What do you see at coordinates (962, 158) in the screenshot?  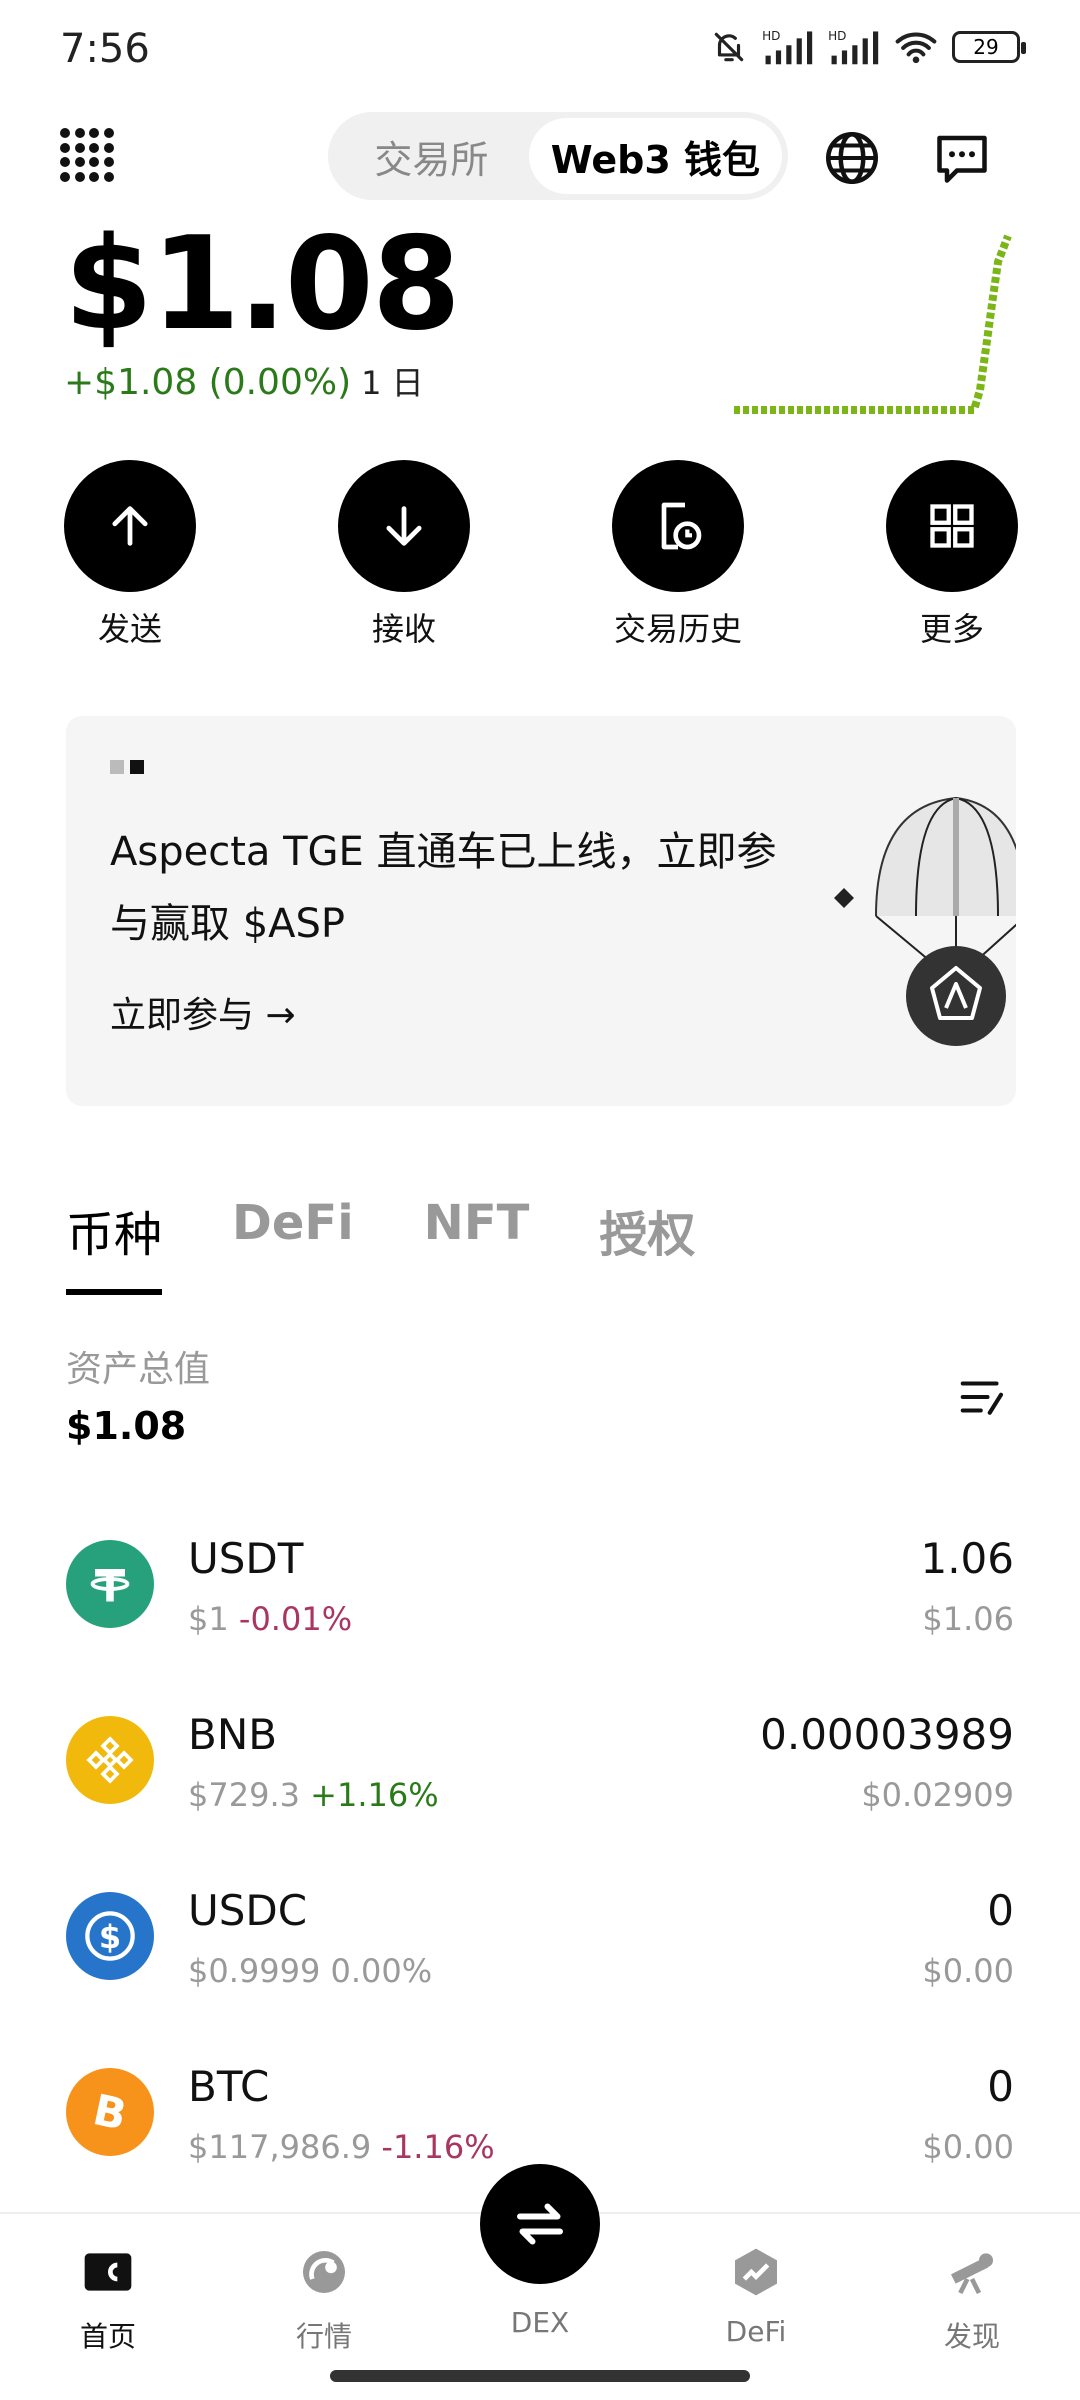 I see `message-icon` at bounding box center [962, 158].